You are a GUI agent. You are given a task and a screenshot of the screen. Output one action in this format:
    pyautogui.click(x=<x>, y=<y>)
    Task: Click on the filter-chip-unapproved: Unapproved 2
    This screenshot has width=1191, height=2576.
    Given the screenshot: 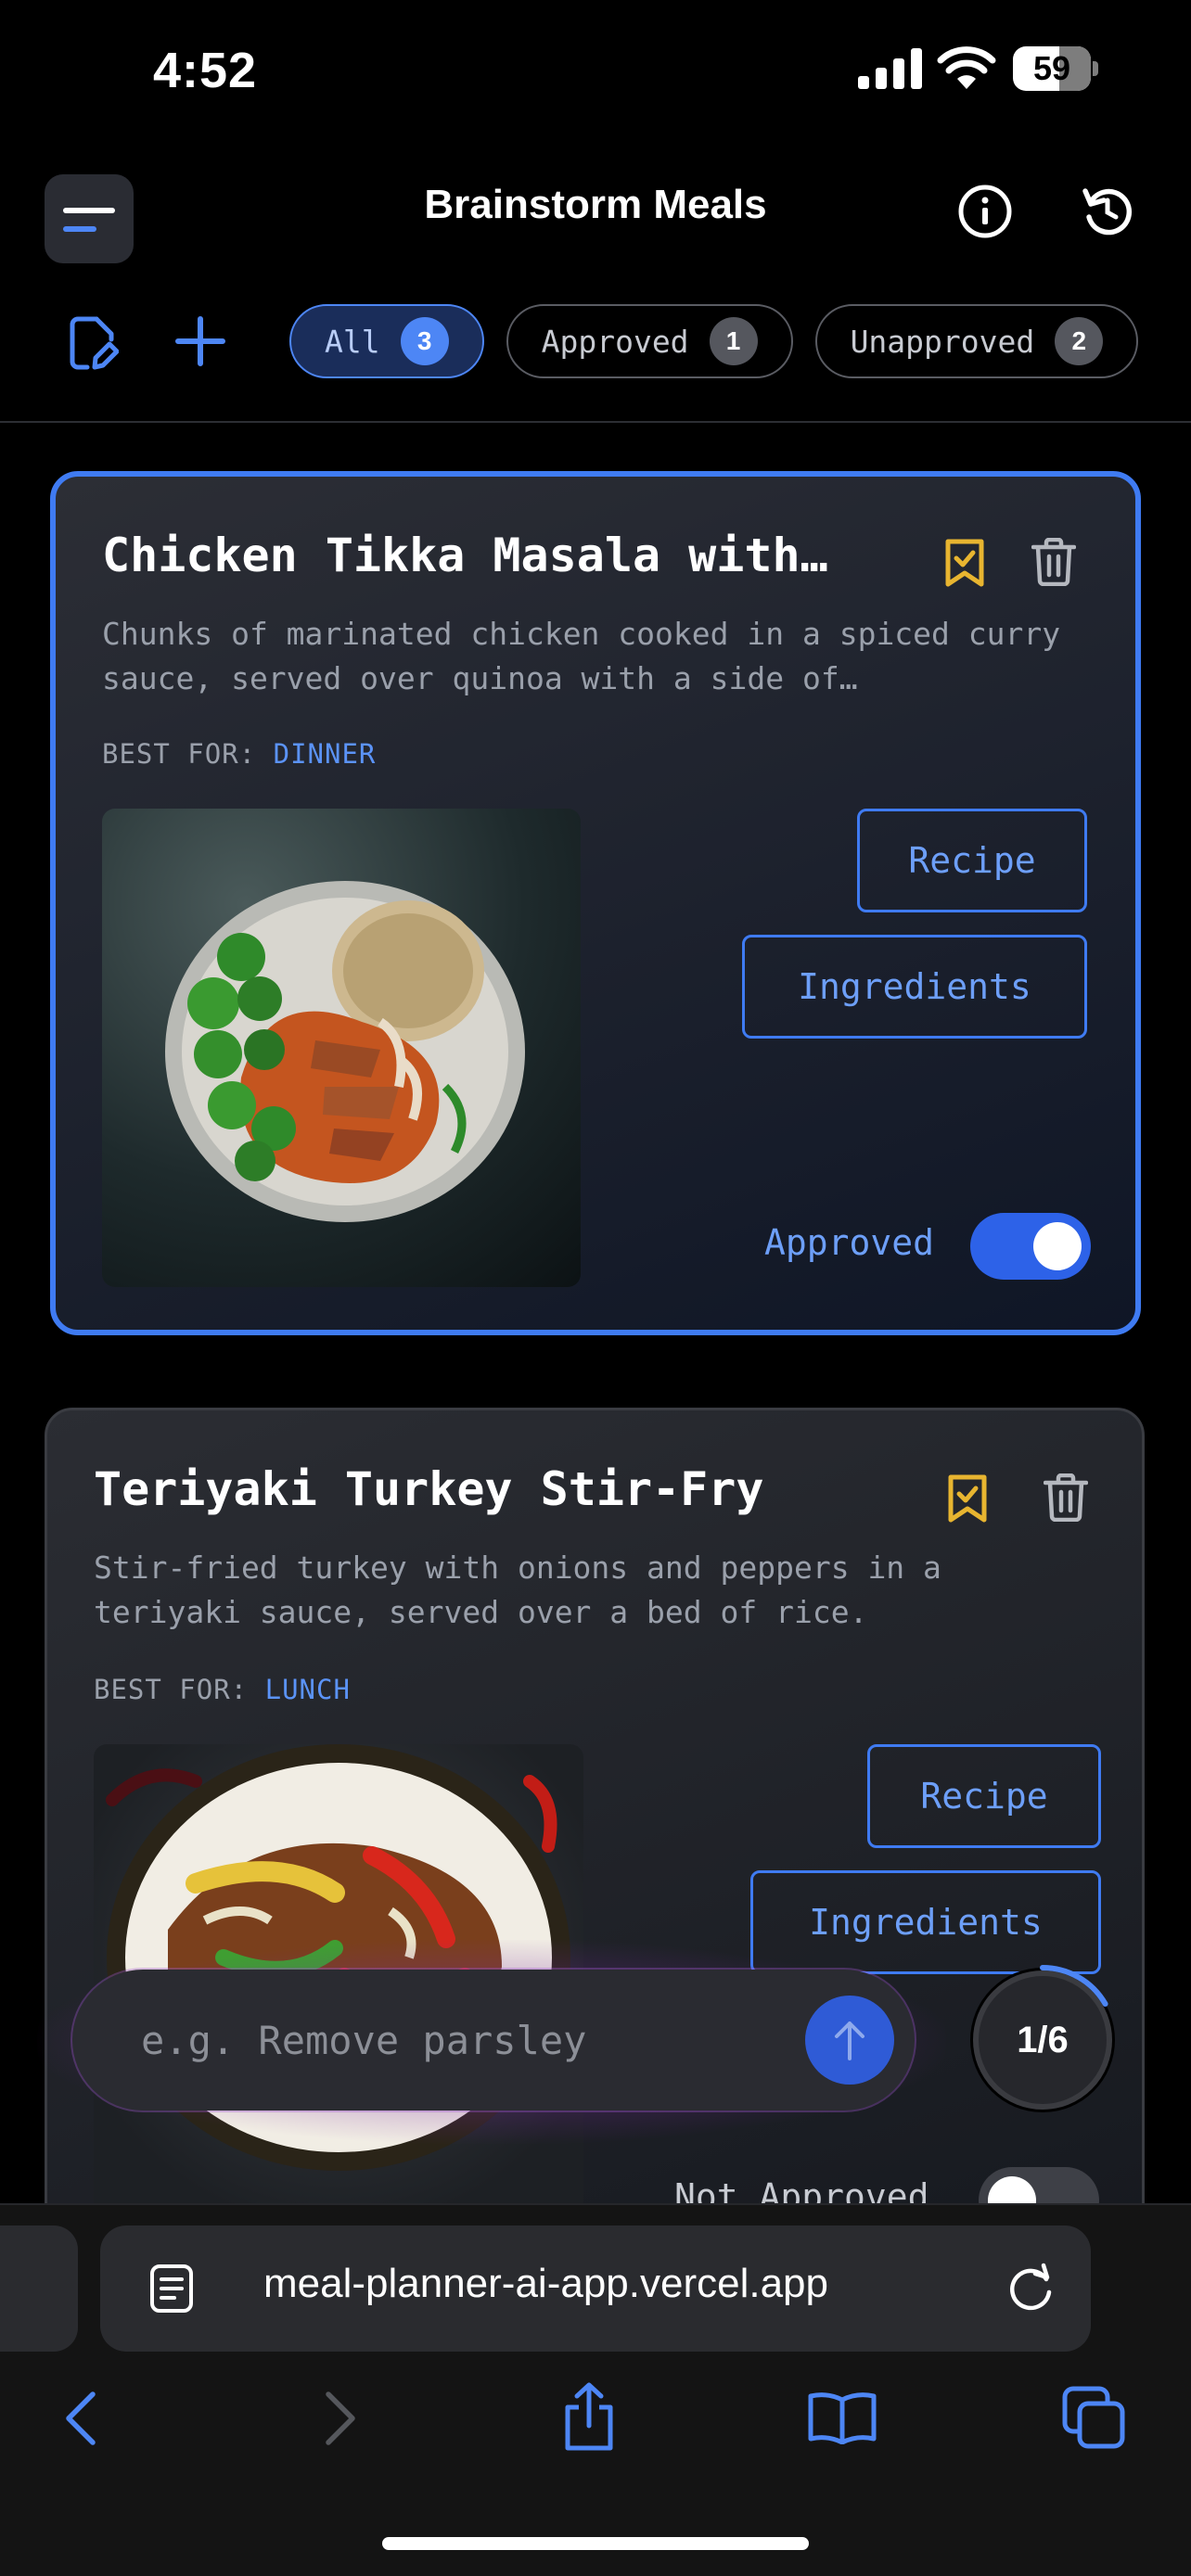 What is the action you would take?
    pyautogui.click(x=977, y=341)
    